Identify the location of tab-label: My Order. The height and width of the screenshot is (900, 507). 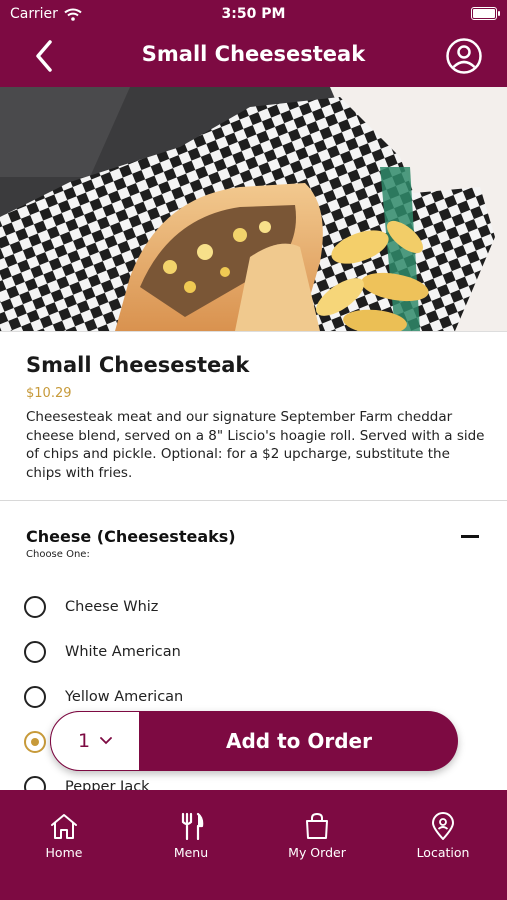
(317, 852).